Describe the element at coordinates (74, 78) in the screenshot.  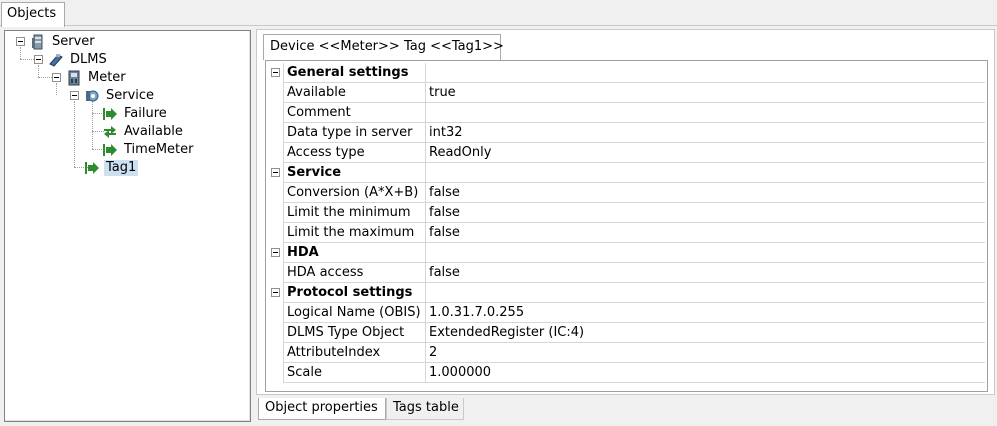
I see `meter-device-icon` at that location.